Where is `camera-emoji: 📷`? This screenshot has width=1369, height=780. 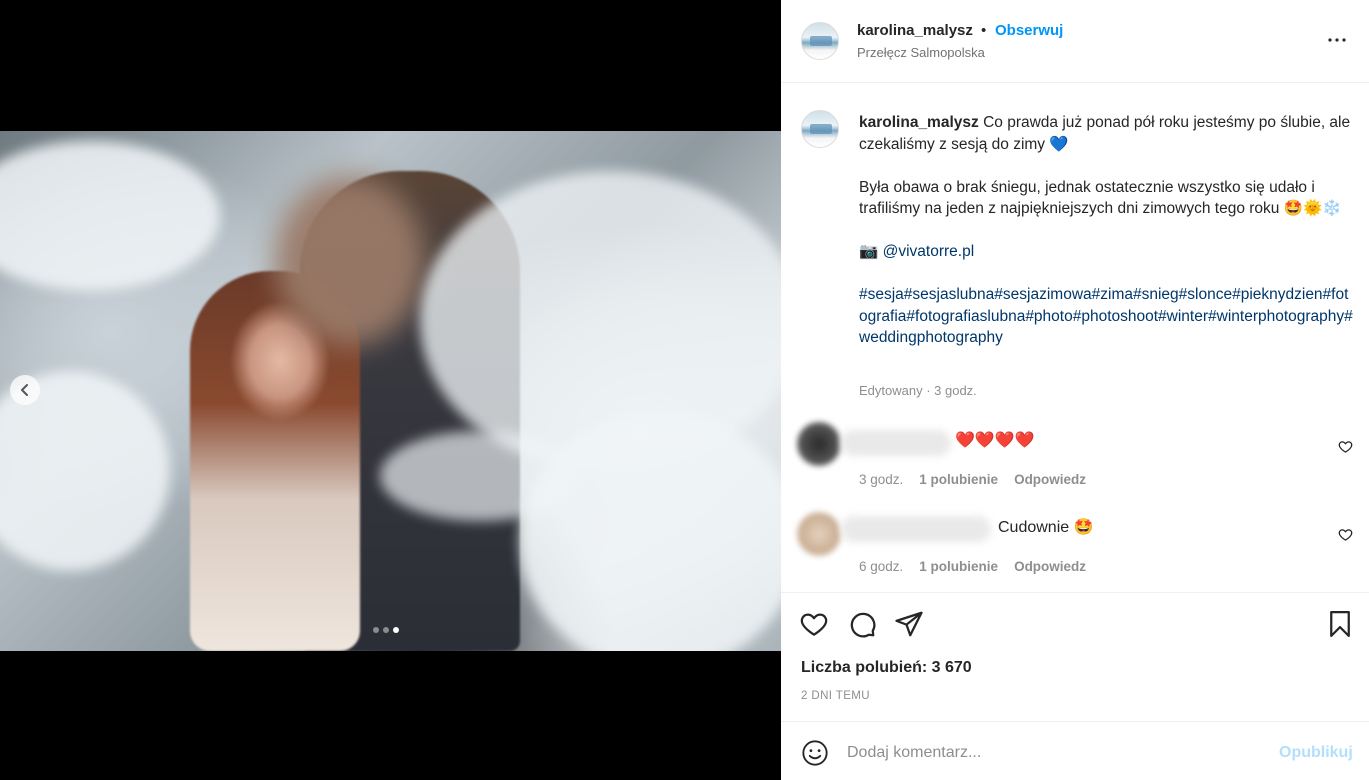
camera-emoji: 📷 is located at coordinates (869, 251).